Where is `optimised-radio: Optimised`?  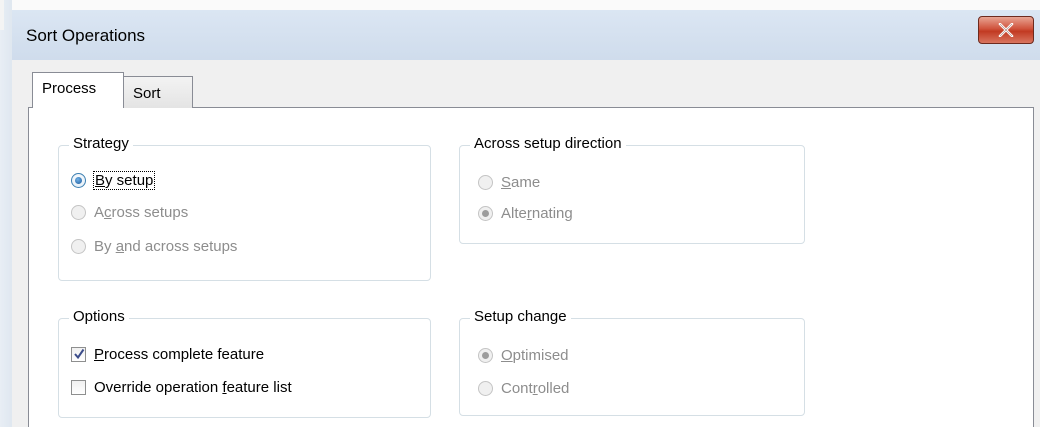
optimised-radio: Optimised is located at coordinates (523, 355).